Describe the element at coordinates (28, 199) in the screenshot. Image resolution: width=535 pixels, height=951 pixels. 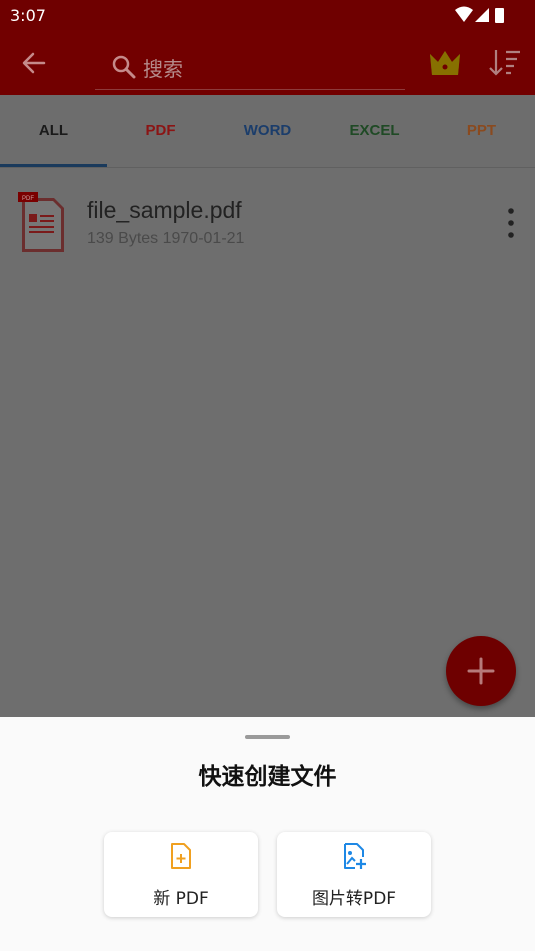
I see `pdf-badge-label: PDF` at that location.